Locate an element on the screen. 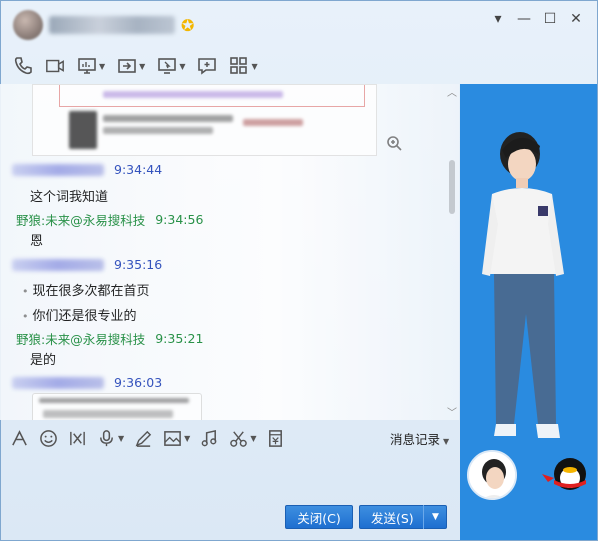  file-transfer-button: ▼ is located at coordinates (131, 66).